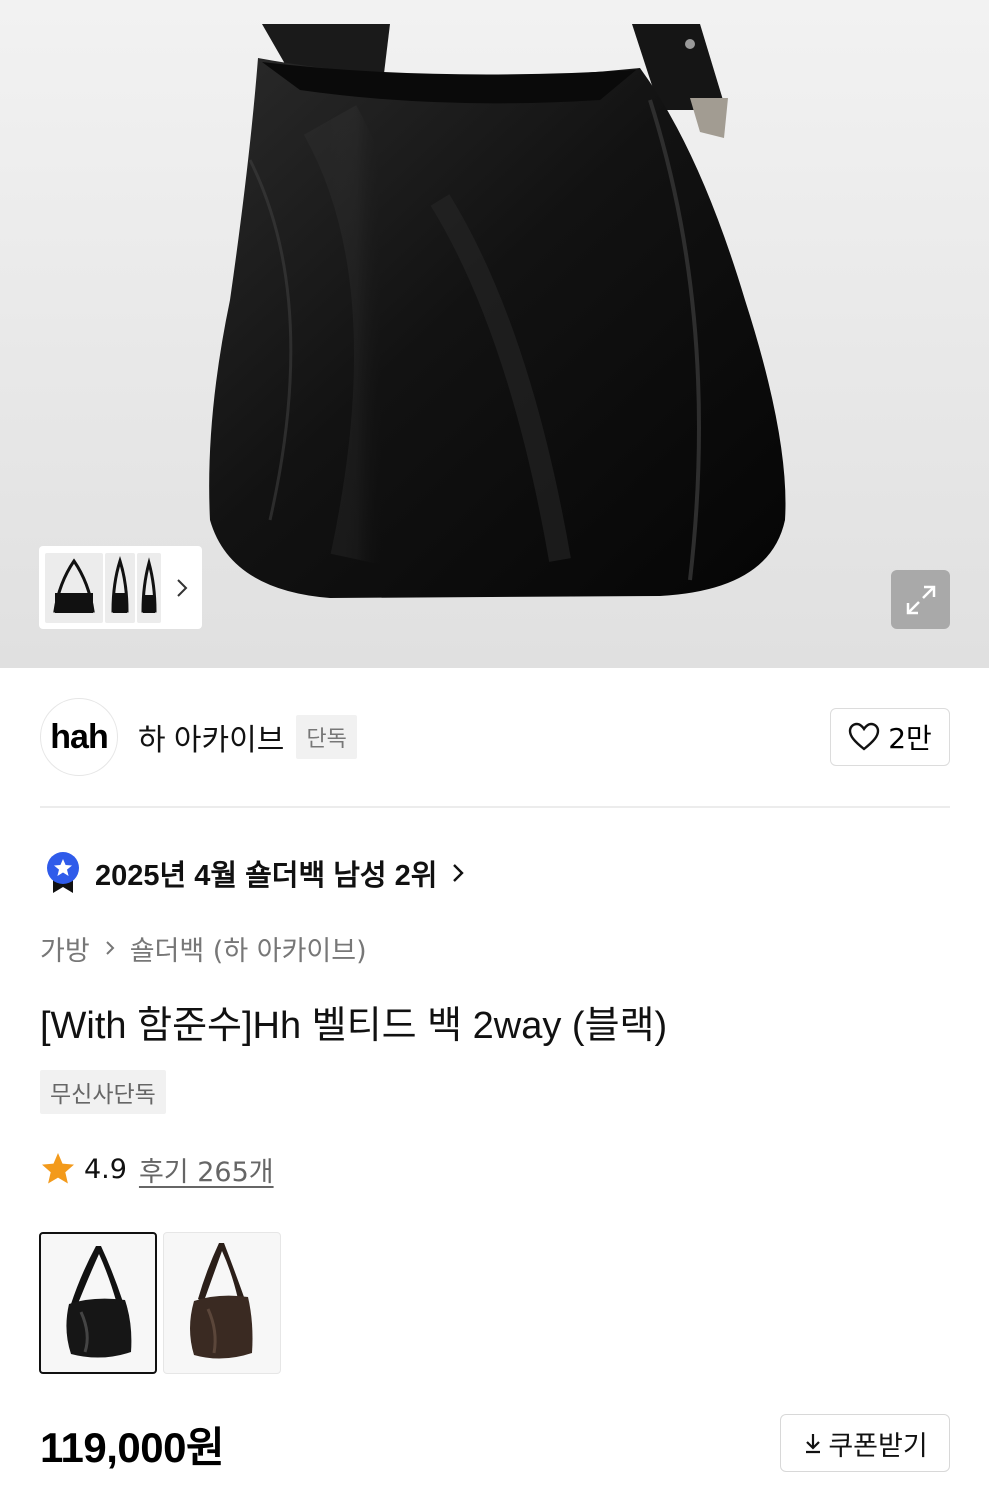 Image resolution: width=989 pixels, height=1500 pixels. I want to click on download-icon, so click(813, 1444).